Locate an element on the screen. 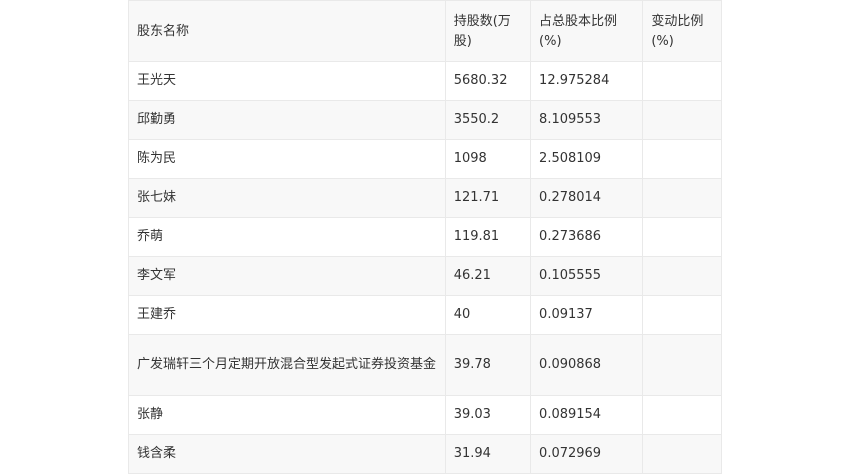 The image size is (850, 474). table-row: 李文军 46.21 0.105555 is located at coordinates (425, 276).